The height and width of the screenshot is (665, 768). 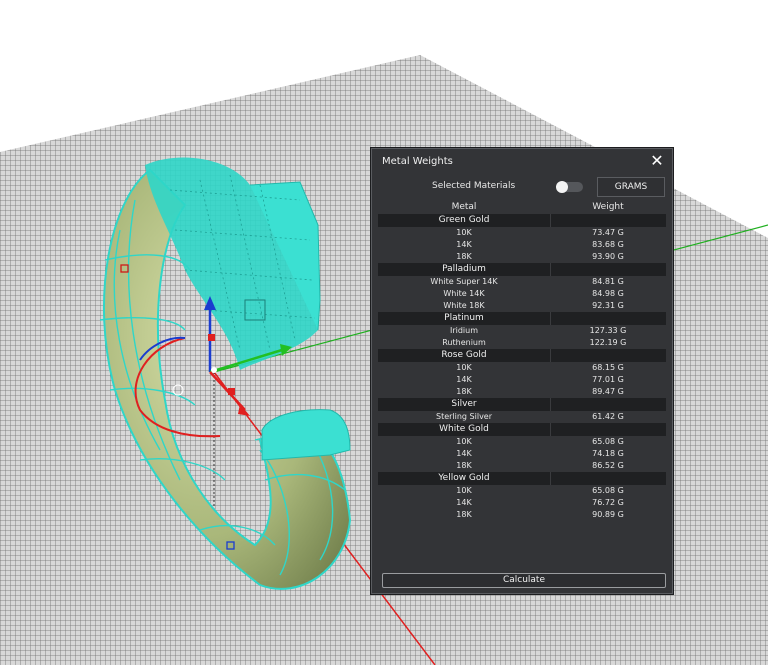 What do you see at coordinates (464, 478) in the screenshot?
I see `group-name: Yellow Gold` at bounding box center [464, 478].